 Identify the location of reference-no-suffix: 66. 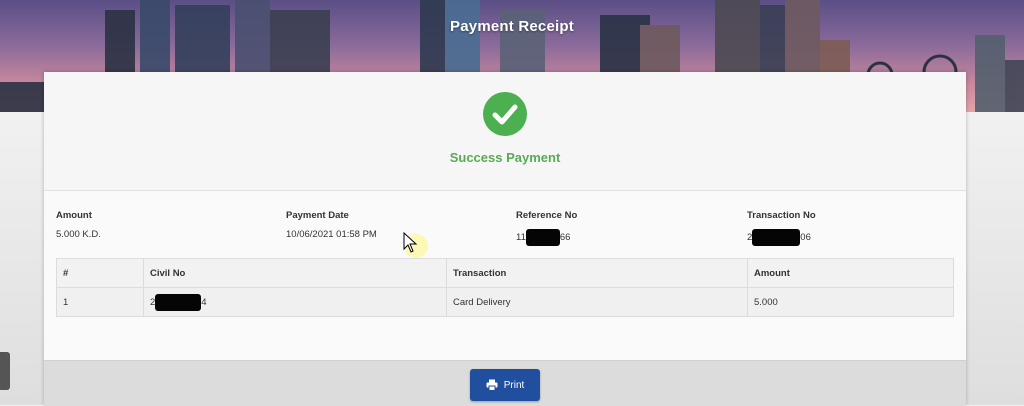
(565, 238).